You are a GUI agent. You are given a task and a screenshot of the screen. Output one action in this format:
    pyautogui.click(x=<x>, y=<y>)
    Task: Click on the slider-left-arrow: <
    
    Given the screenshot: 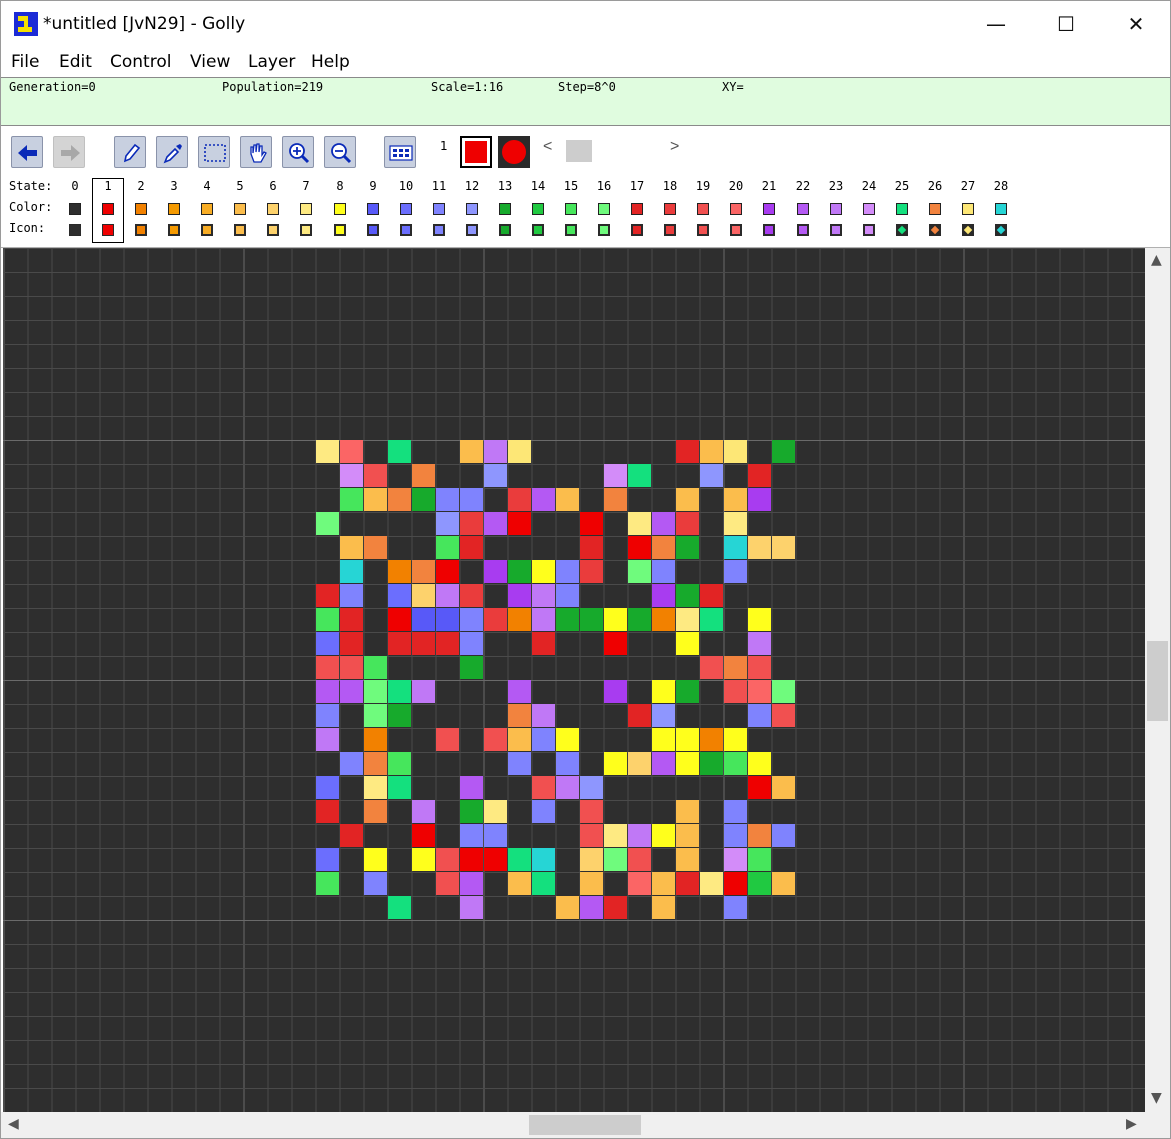 What is the action you would take?
    pyautogui.click(x=547, y=147)
    